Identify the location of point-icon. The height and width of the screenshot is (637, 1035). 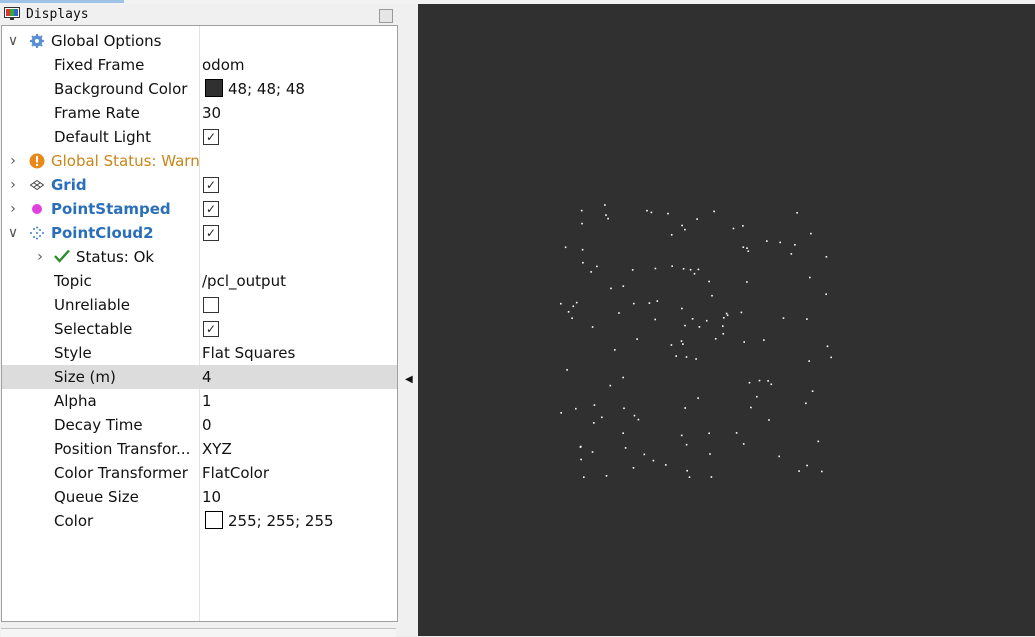
(37, 209).